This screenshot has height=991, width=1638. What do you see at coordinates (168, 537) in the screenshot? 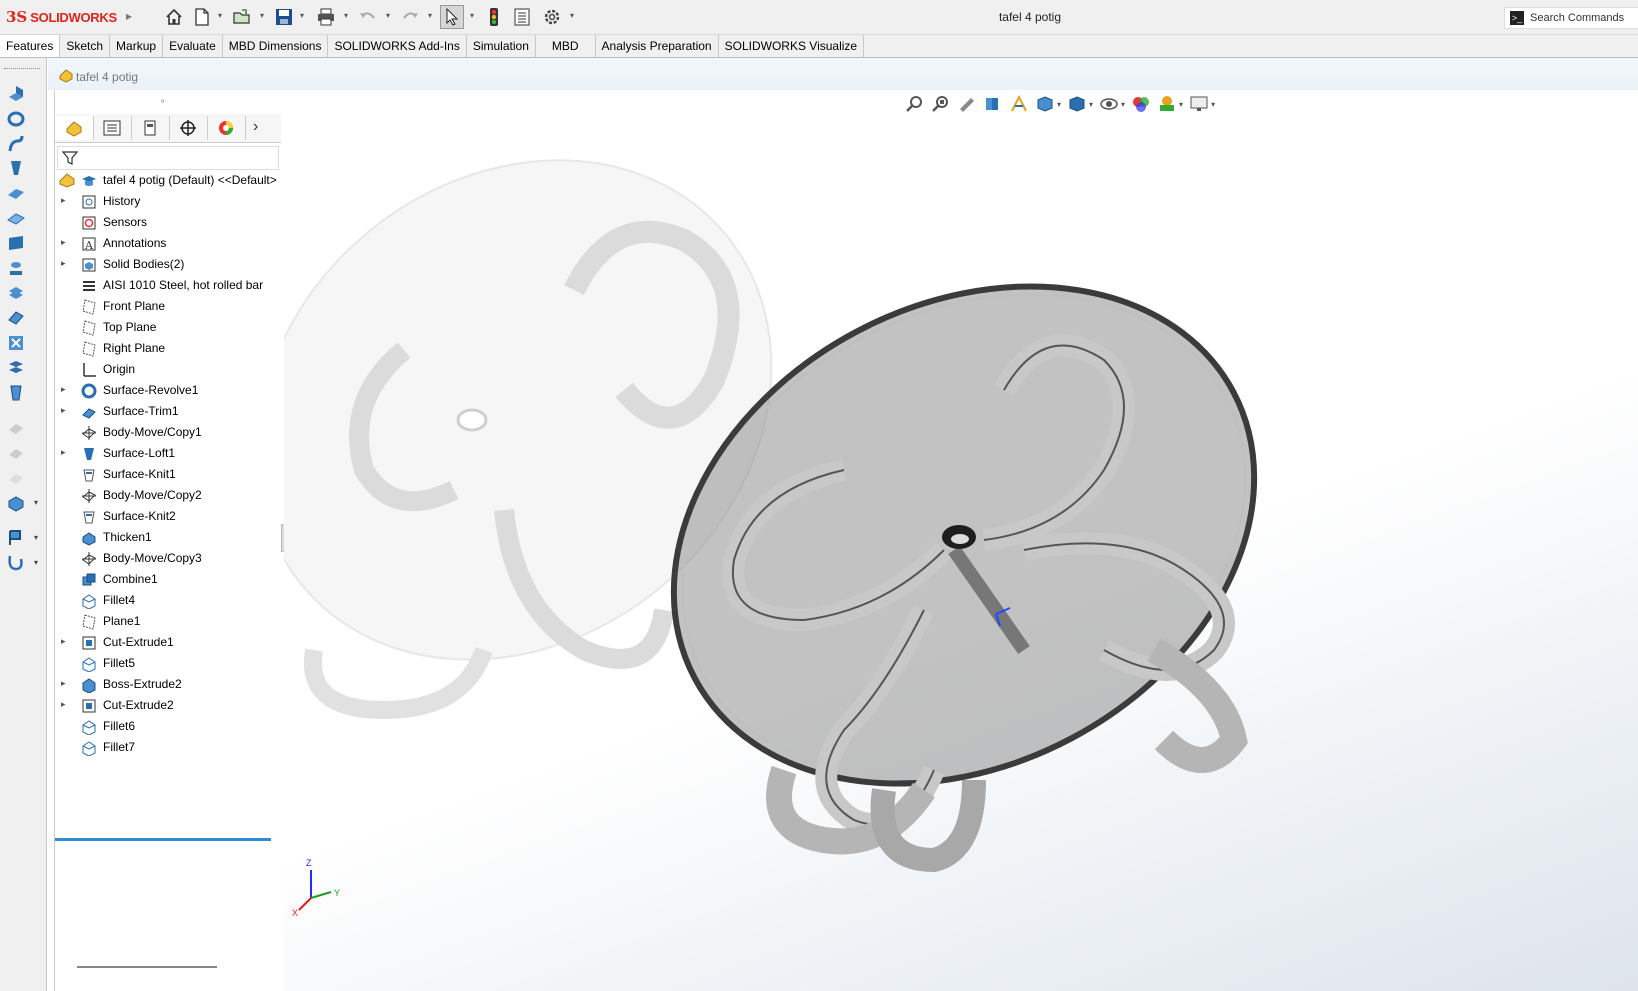
I see `tree-item-thicken1: Thicken1` at bounding box center [168, 537].